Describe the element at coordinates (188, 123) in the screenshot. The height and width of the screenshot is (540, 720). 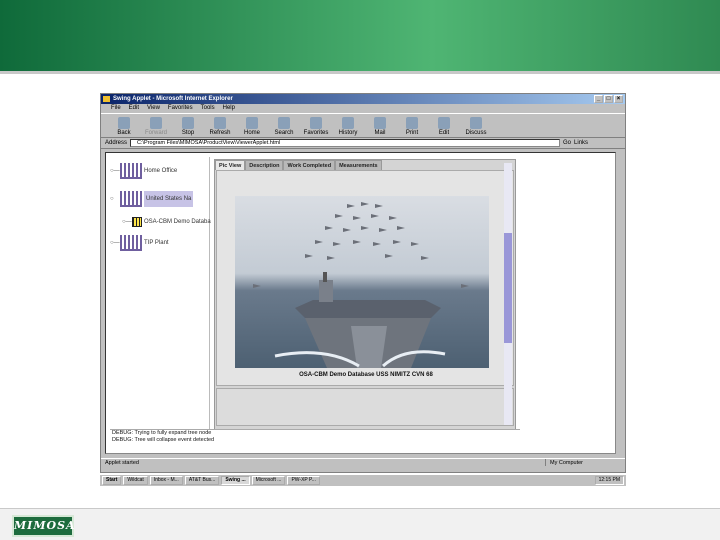
I see `stop-icon` at that location.